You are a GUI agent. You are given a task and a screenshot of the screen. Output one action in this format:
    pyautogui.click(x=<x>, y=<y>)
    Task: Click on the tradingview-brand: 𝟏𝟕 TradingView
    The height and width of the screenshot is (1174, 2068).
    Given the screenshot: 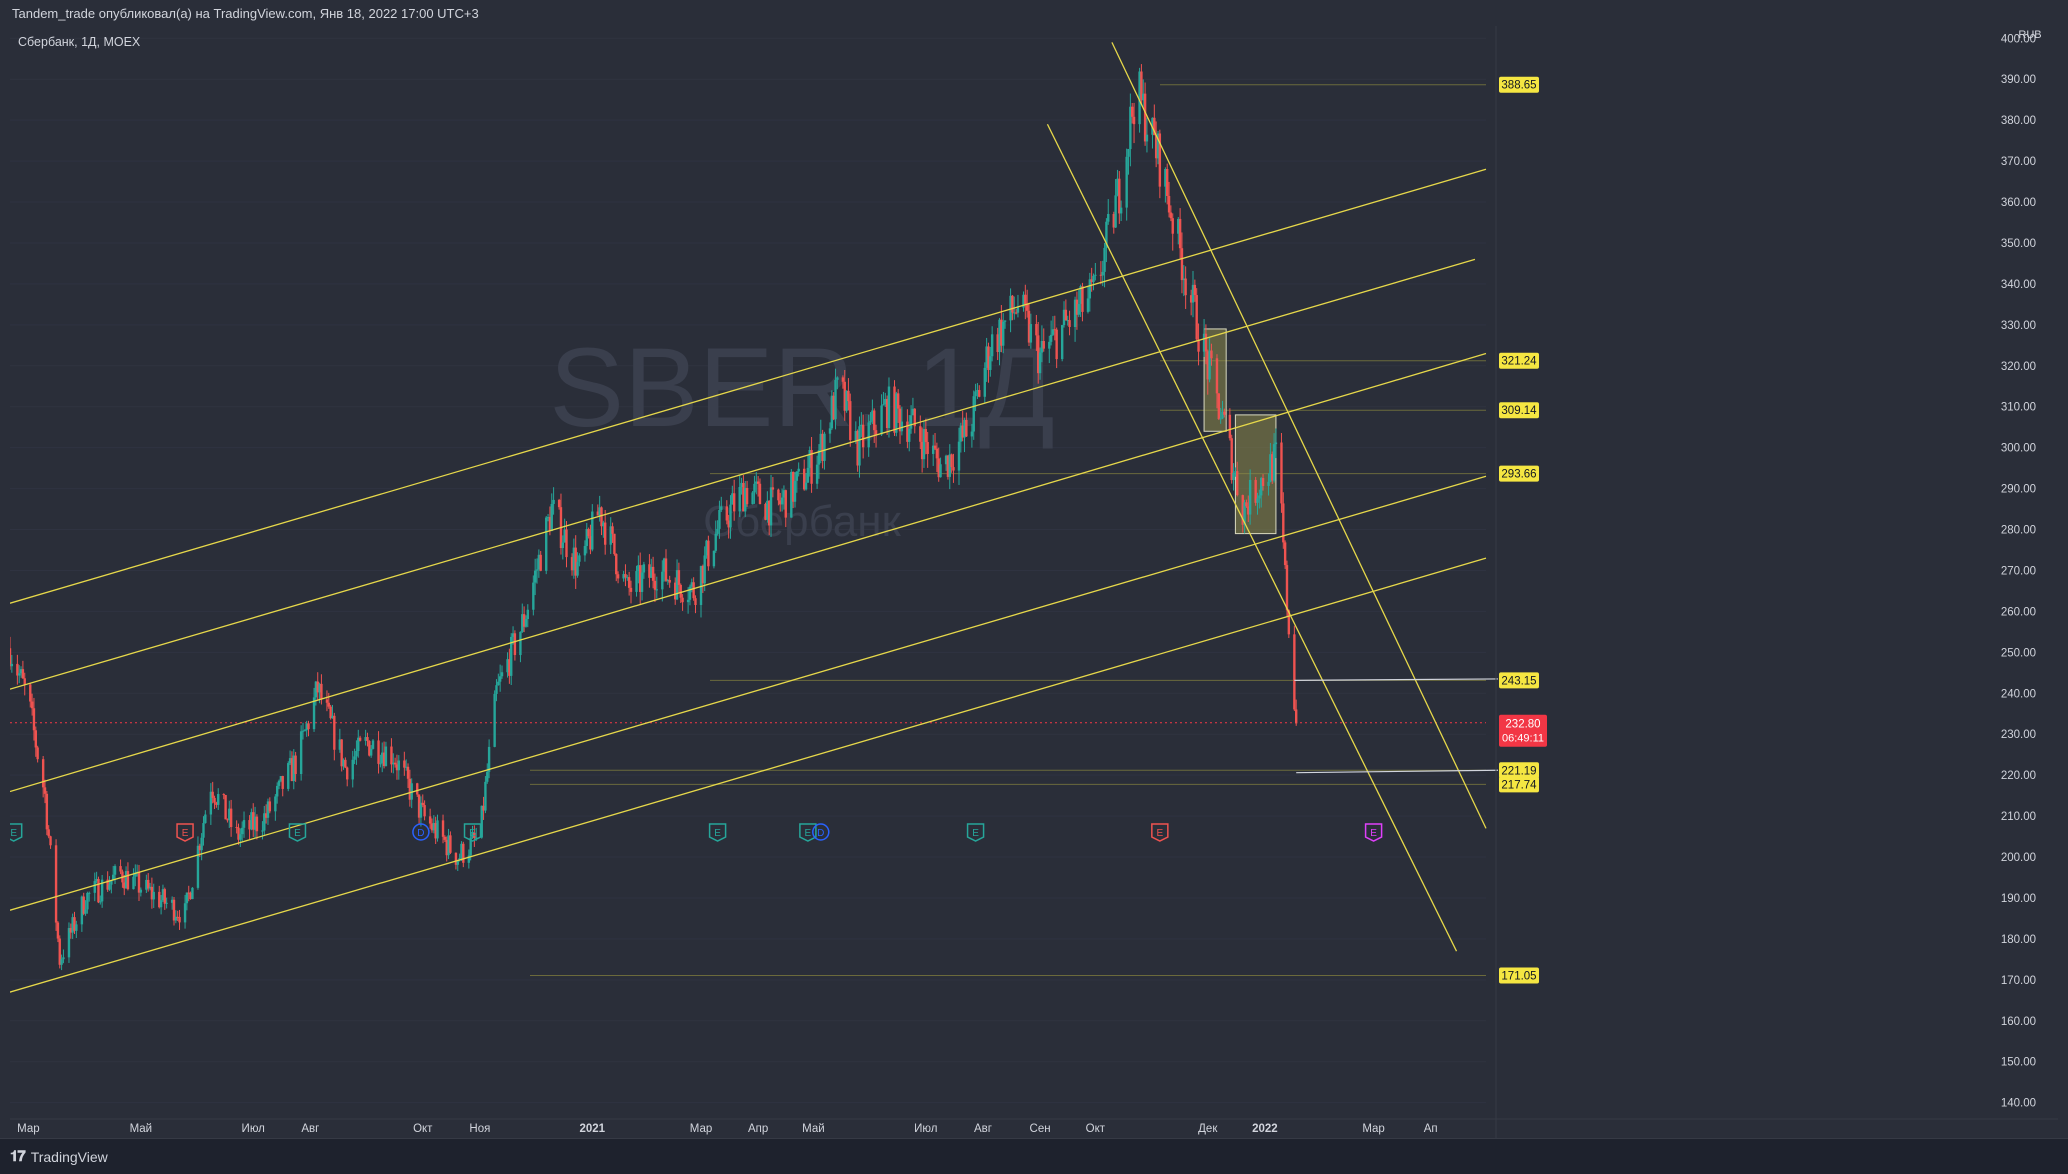 What is the action you would take?
    pyautogui.click(x=59, y=1156)
    